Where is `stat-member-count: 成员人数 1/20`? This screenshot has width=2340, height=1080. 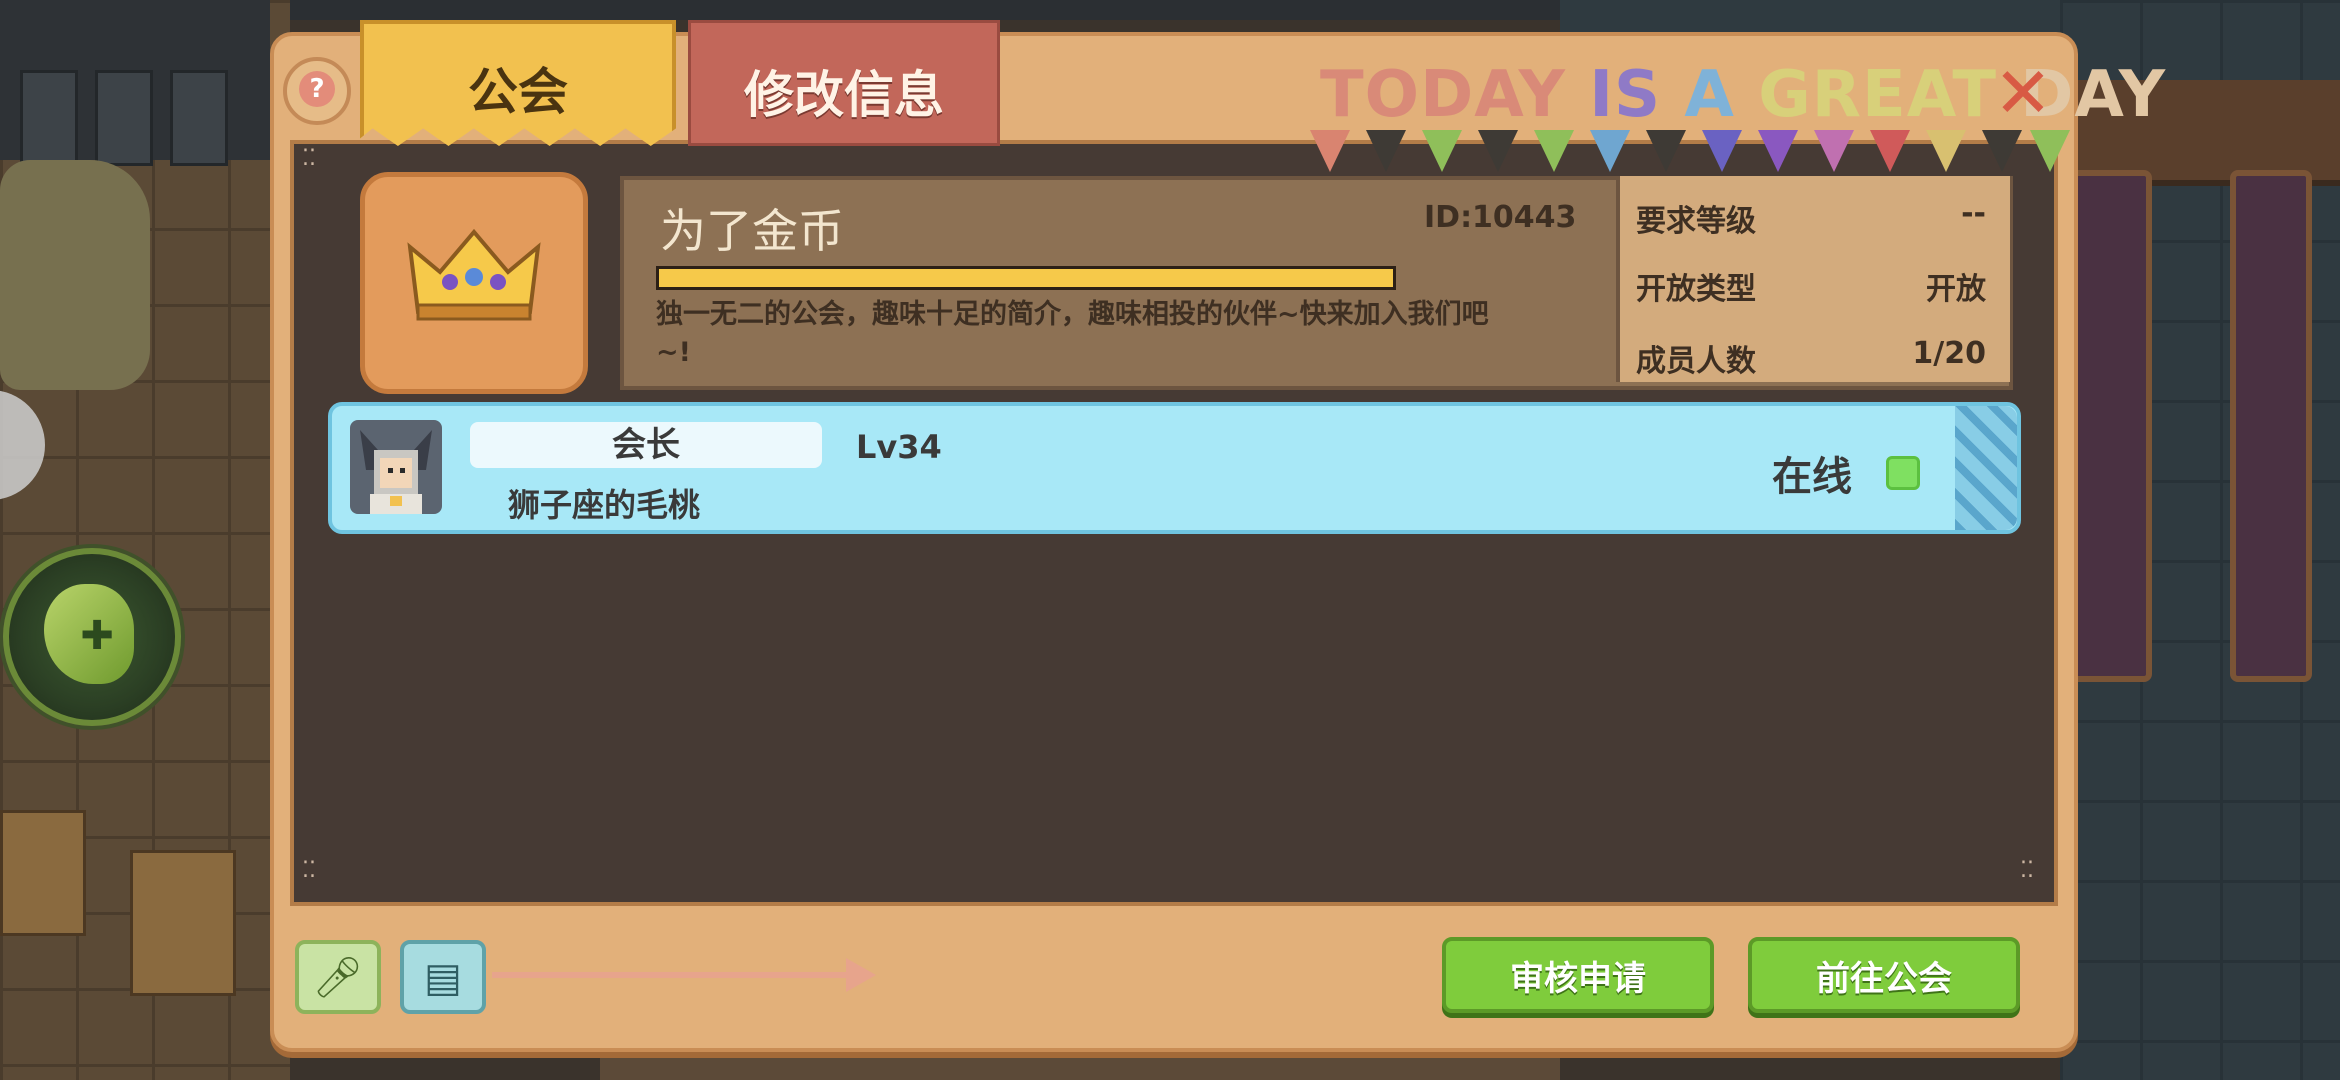 stat-member-count: 成员人数 1/20 is located at coordinates (1811, 358).